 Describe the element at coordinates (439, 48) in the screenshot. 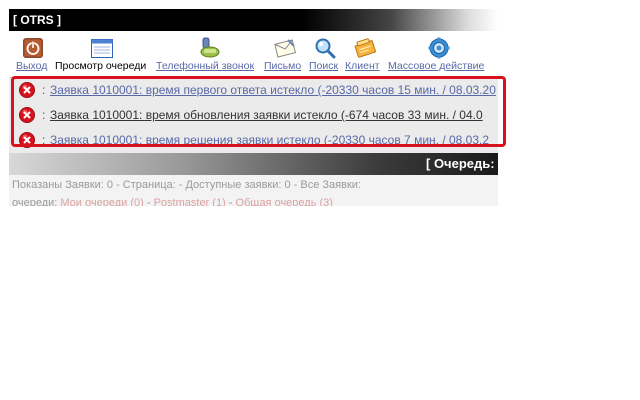

I see `bulk-action-icon` at that location.